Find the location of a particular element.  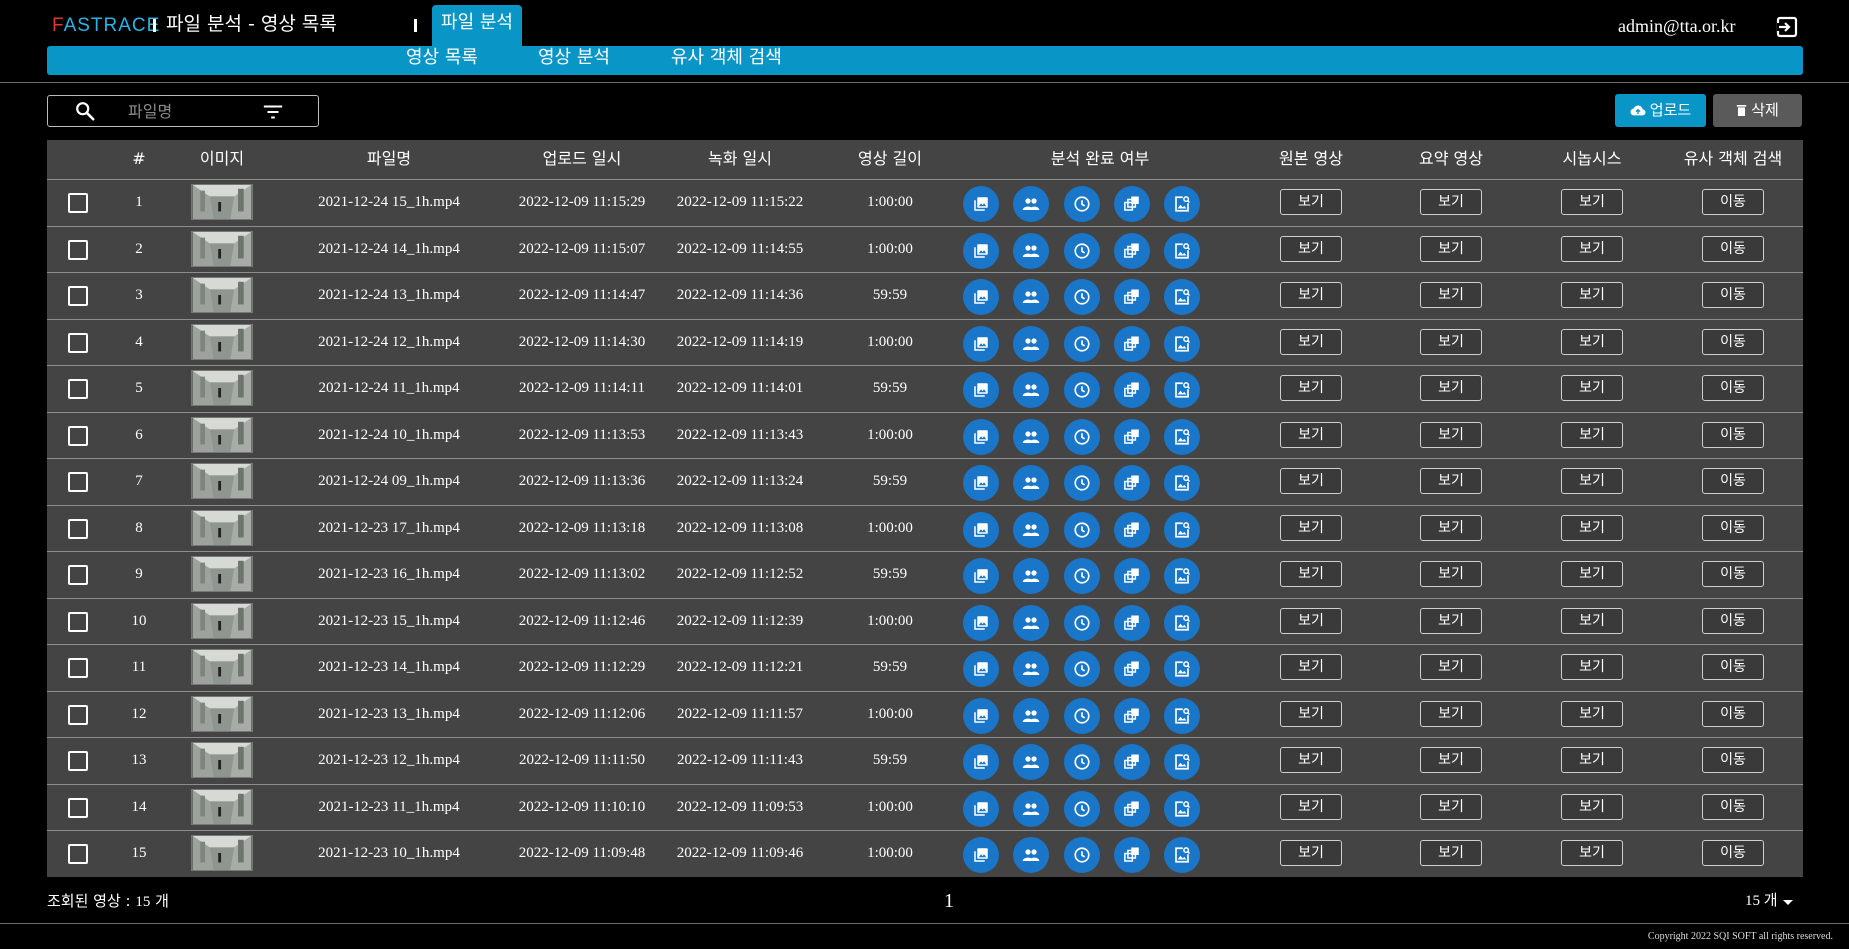

upload-button: 업로드 is located at coordinates (1660, 110).